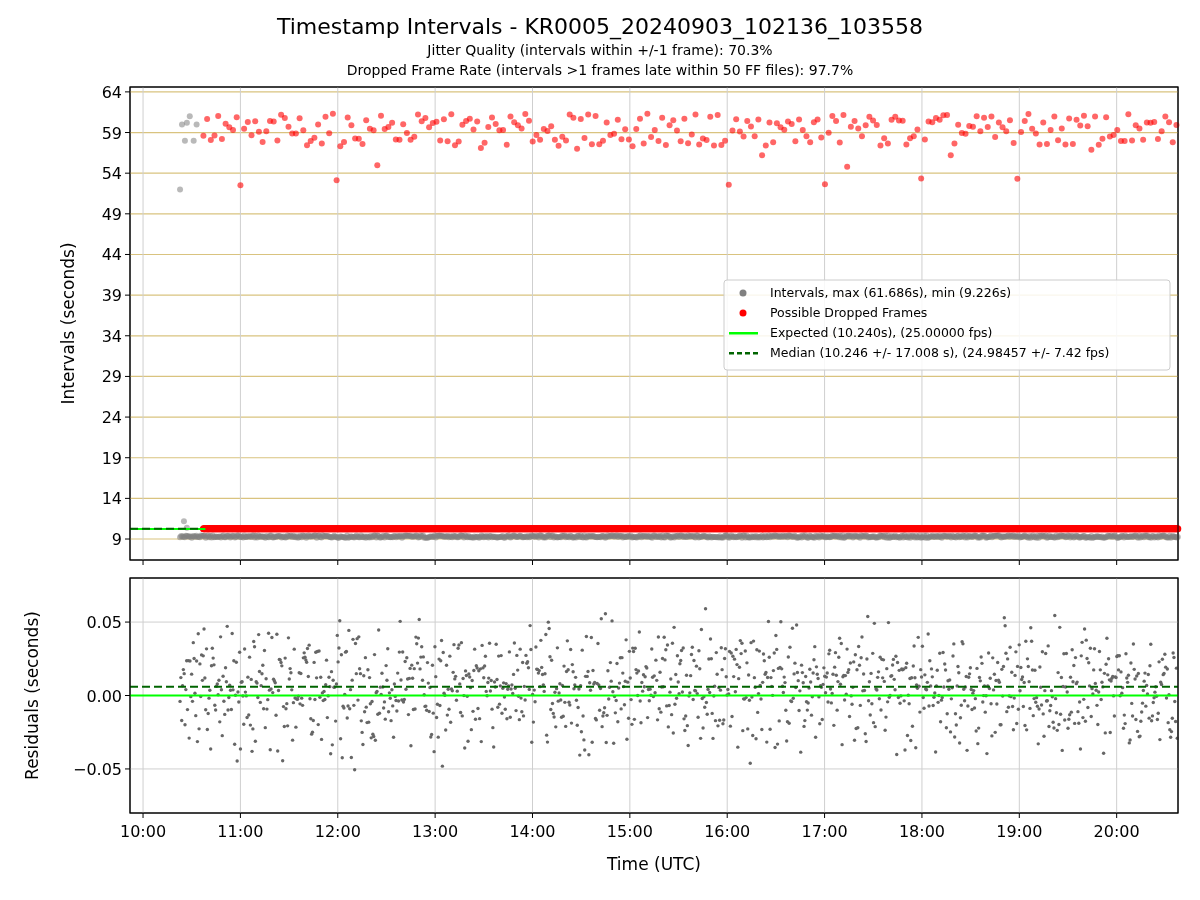 This screenshot has width=1200, height=900. I want to click on x-tick-label: 16:00, so click(727, 831).